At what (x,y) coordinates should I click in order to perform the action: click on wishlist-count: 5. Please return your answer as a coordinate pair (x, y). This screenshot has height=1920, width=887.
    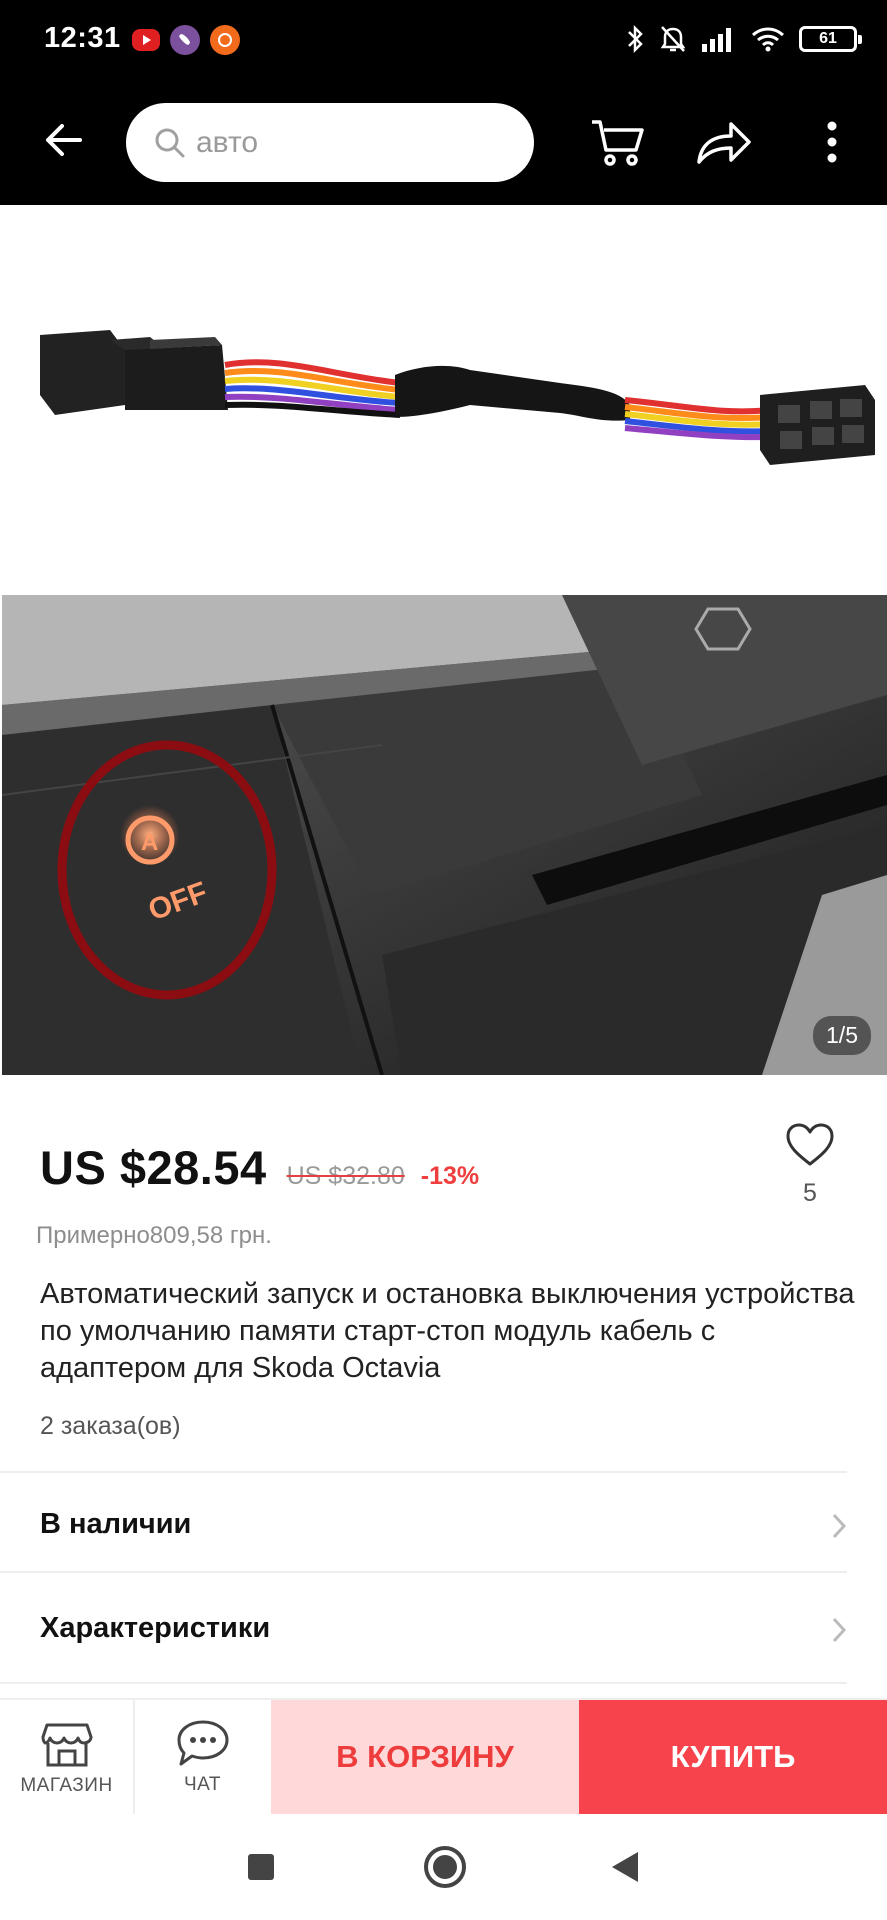
    Looking at the image, I should click on (810, 1193).